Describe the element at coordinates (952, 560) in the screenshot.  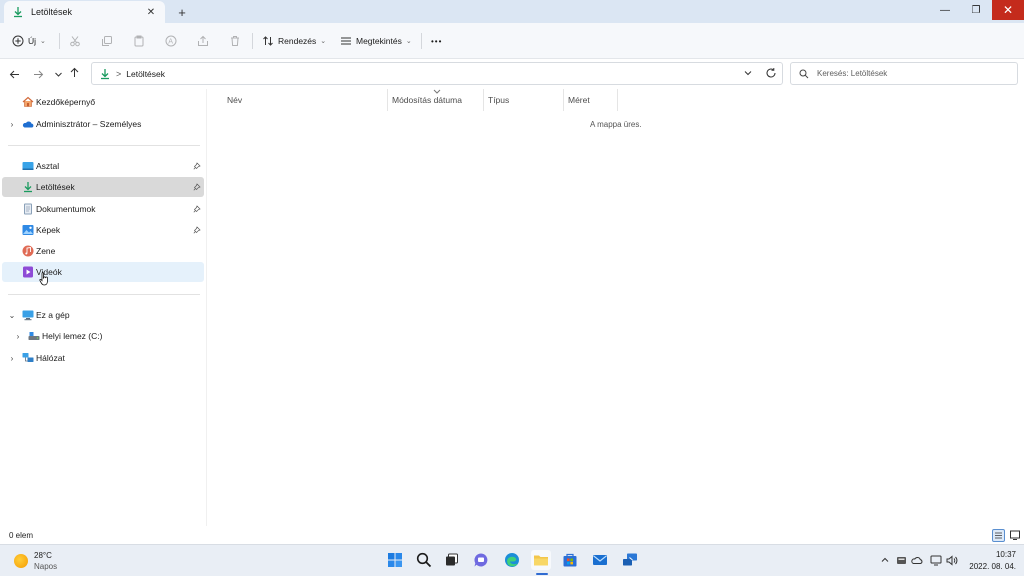
I see `volume-button` at that location.